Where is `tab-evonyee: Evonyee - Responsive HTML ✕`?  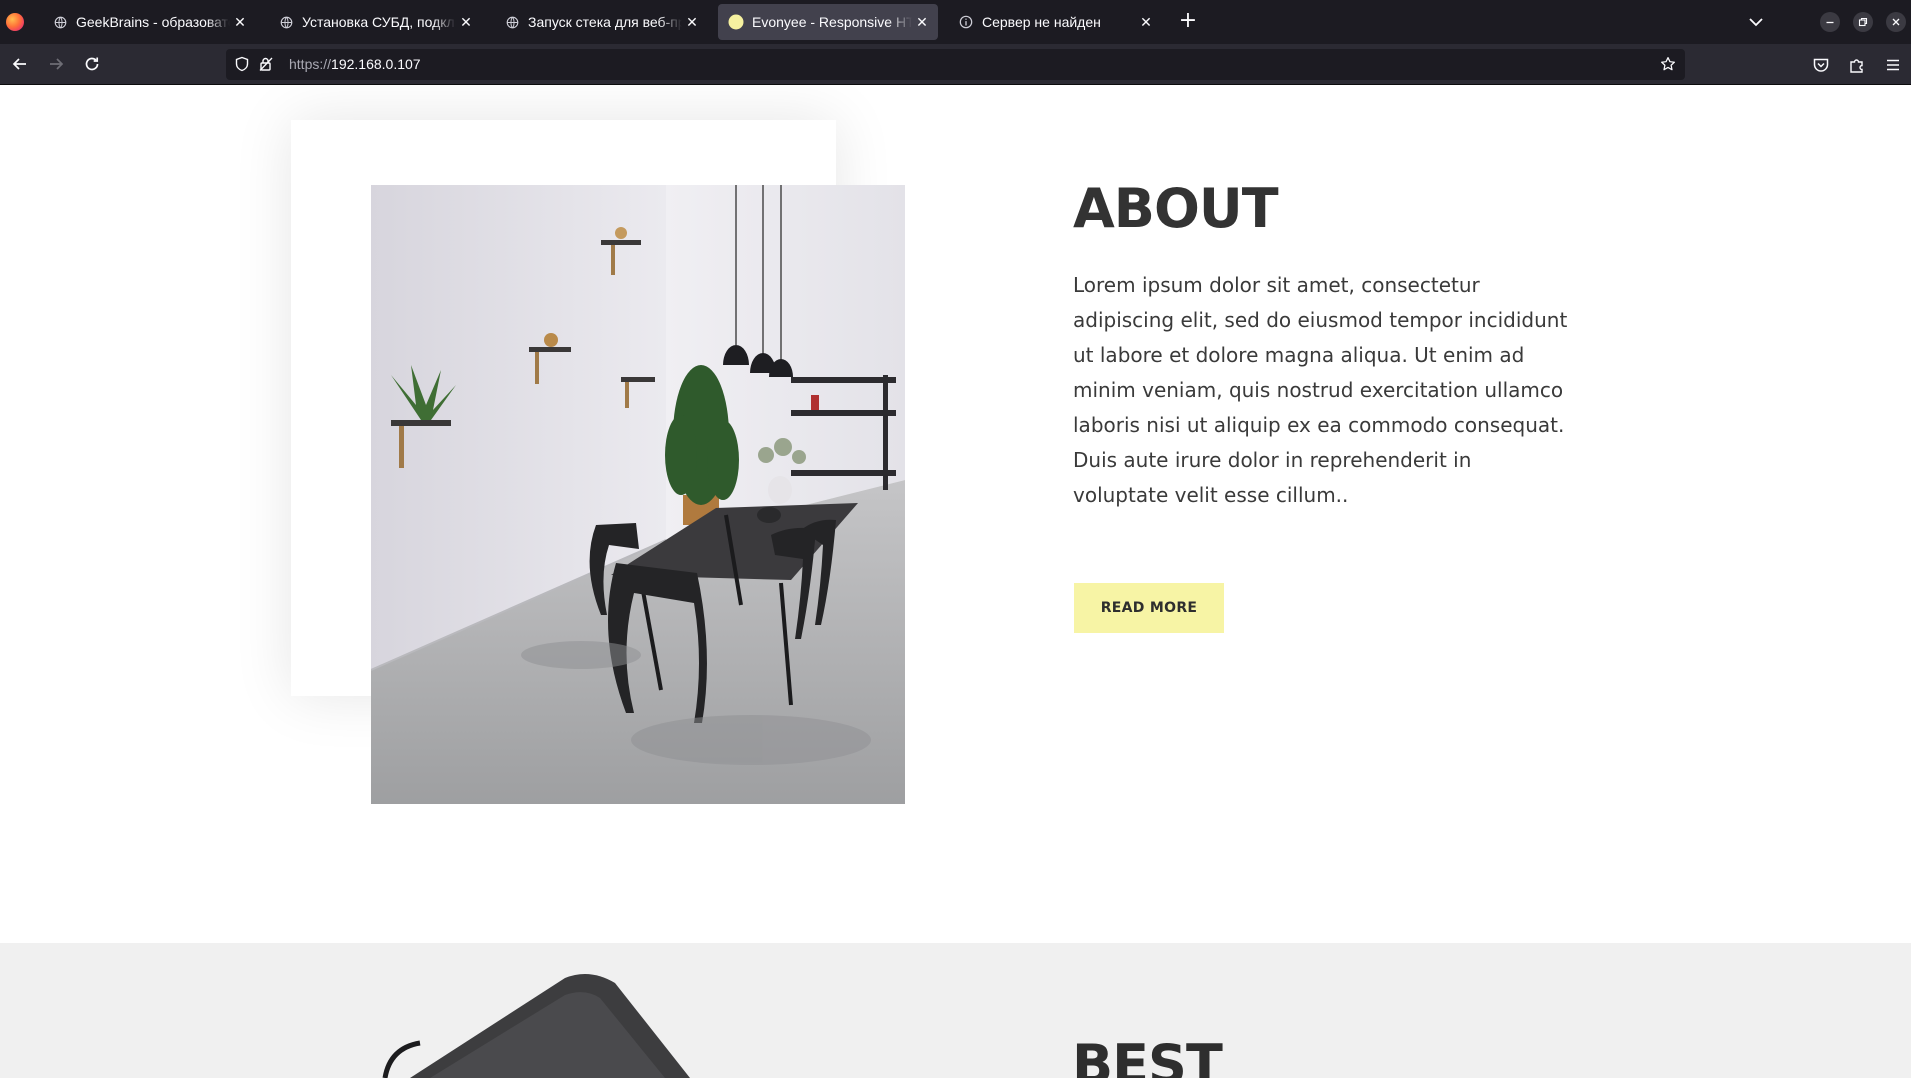 tab-evonyee: Evonyee - Responsive HTML ✕ is located at coordinates (828, 22).